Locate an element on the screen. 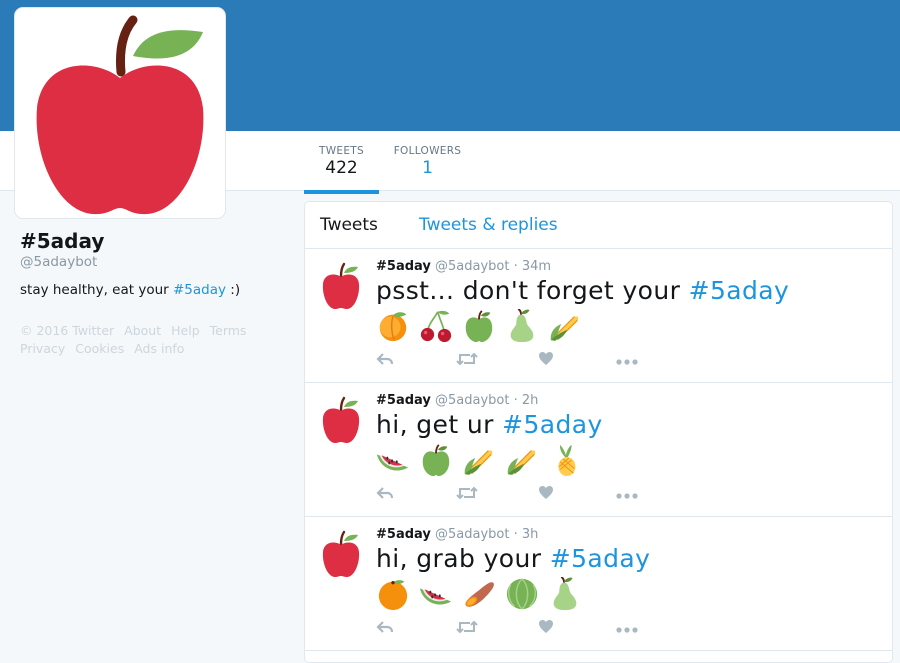 The width and height of the screenshot is (900, 663). tweet-header: #5aday @5adaybot · 34m is located at coordinates (629, 266).